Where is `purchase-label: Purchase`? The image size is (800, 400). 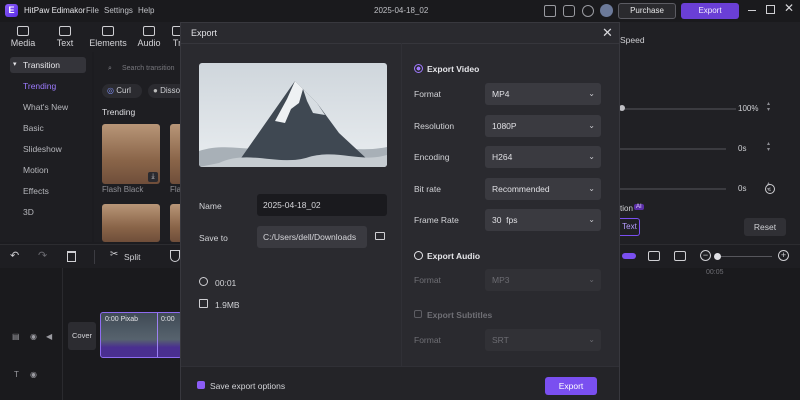 purchase-label: Purchase is located at coordinates (647, 10).